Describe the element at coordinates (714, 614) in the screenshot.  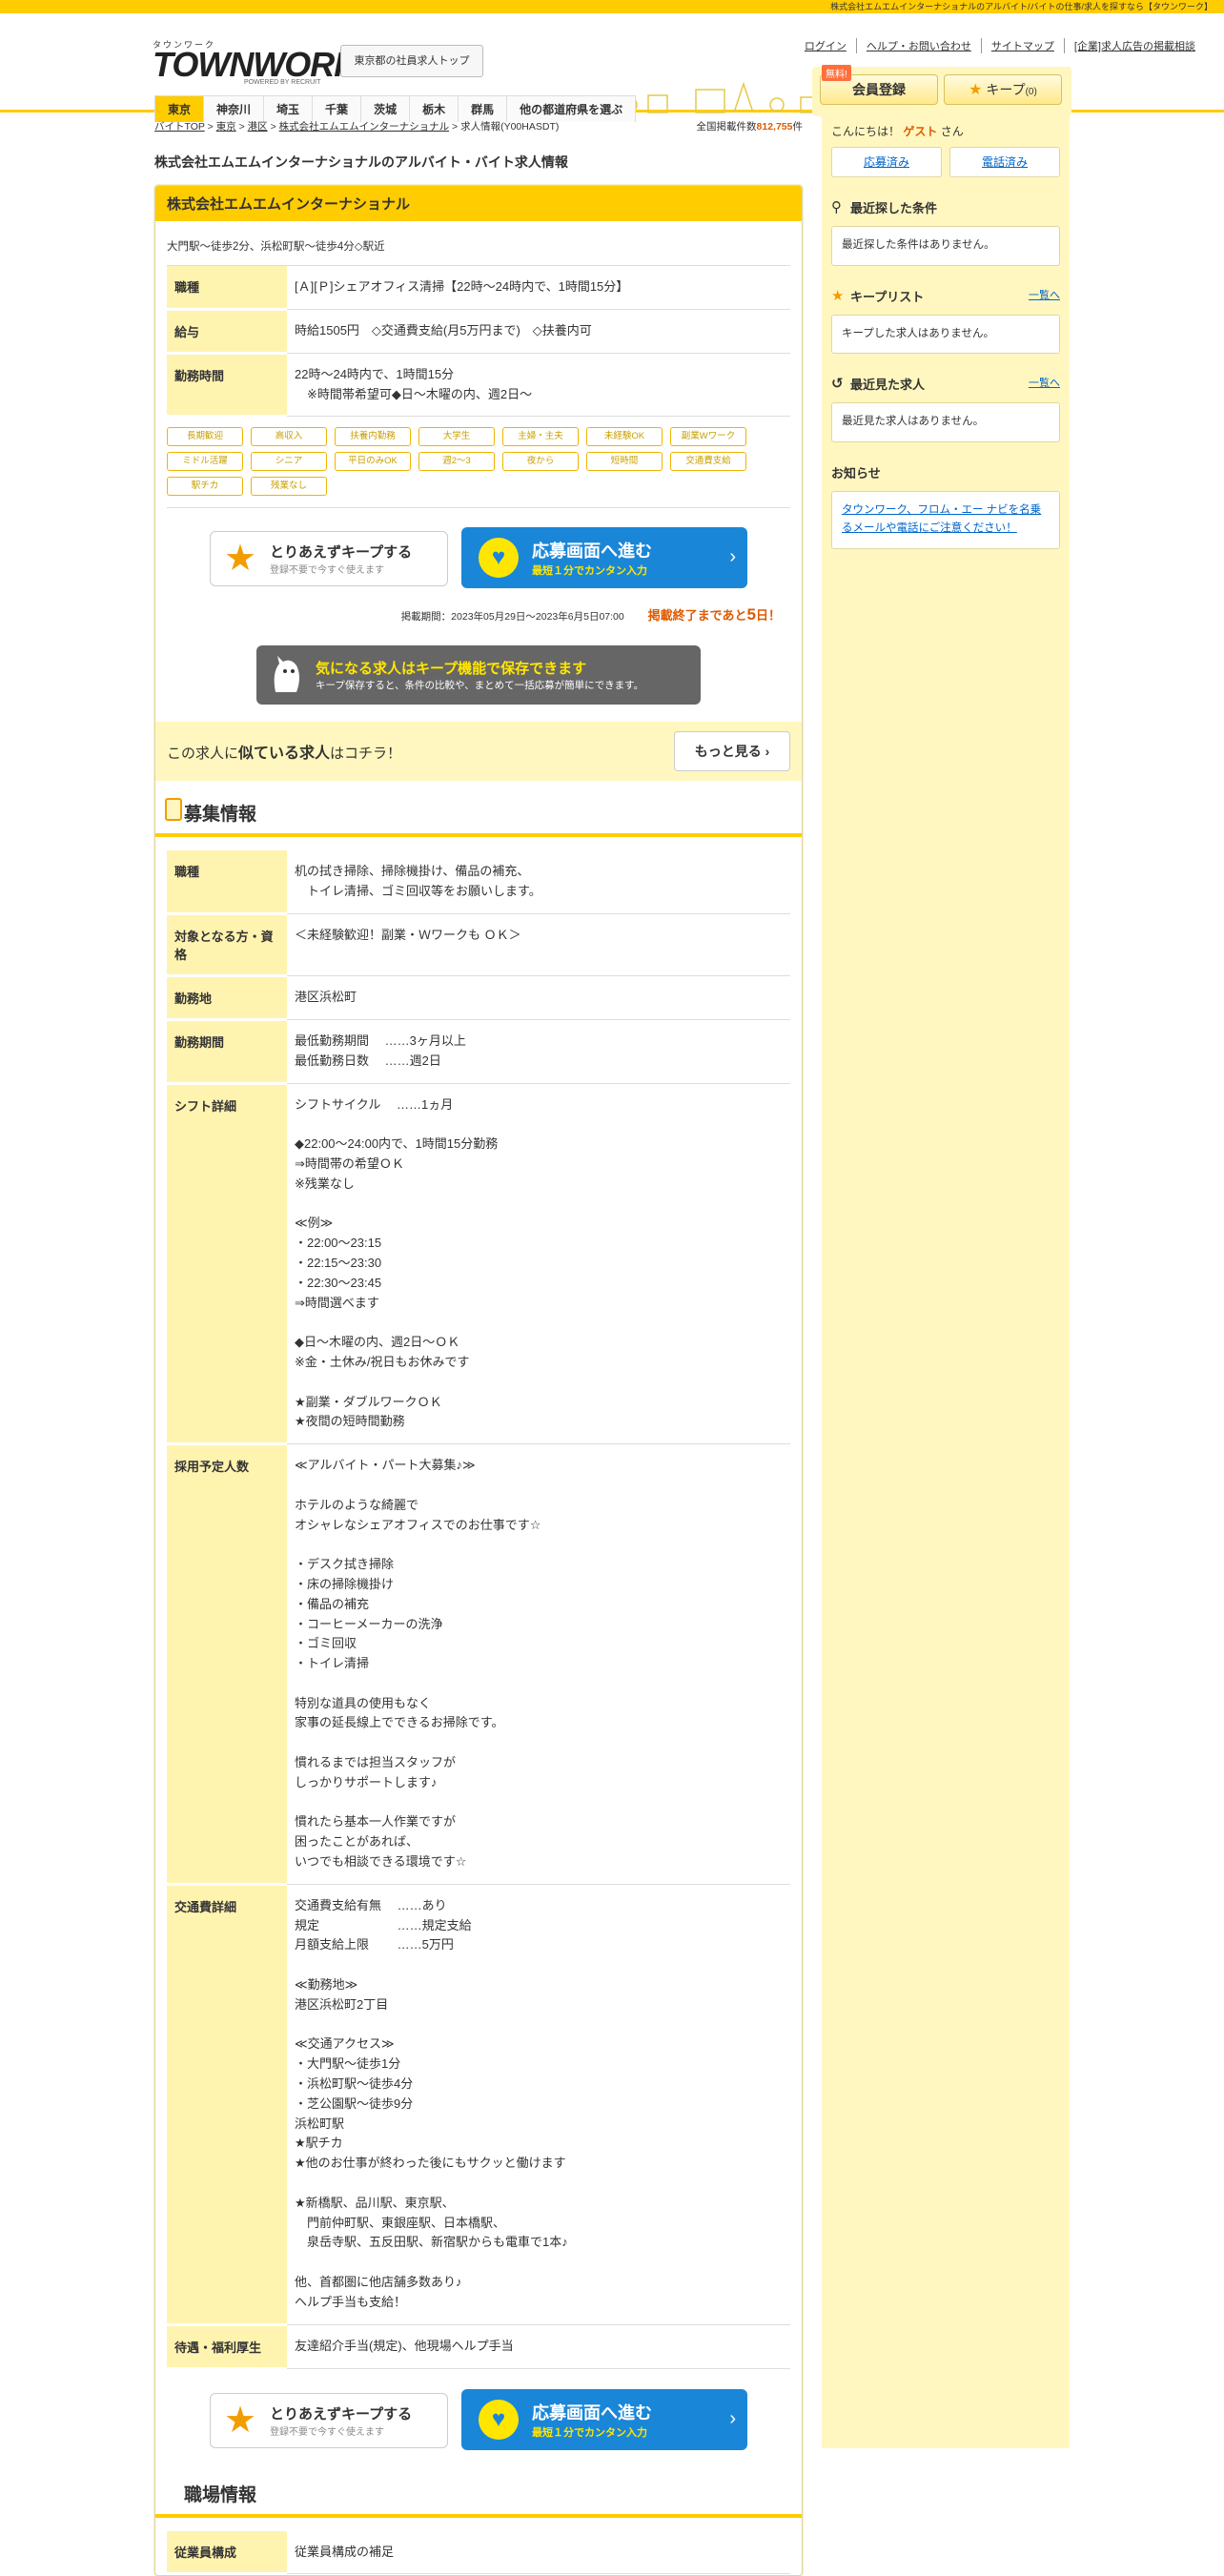
I see `end-countdown: 掲載終了まであと5日！` at that location.